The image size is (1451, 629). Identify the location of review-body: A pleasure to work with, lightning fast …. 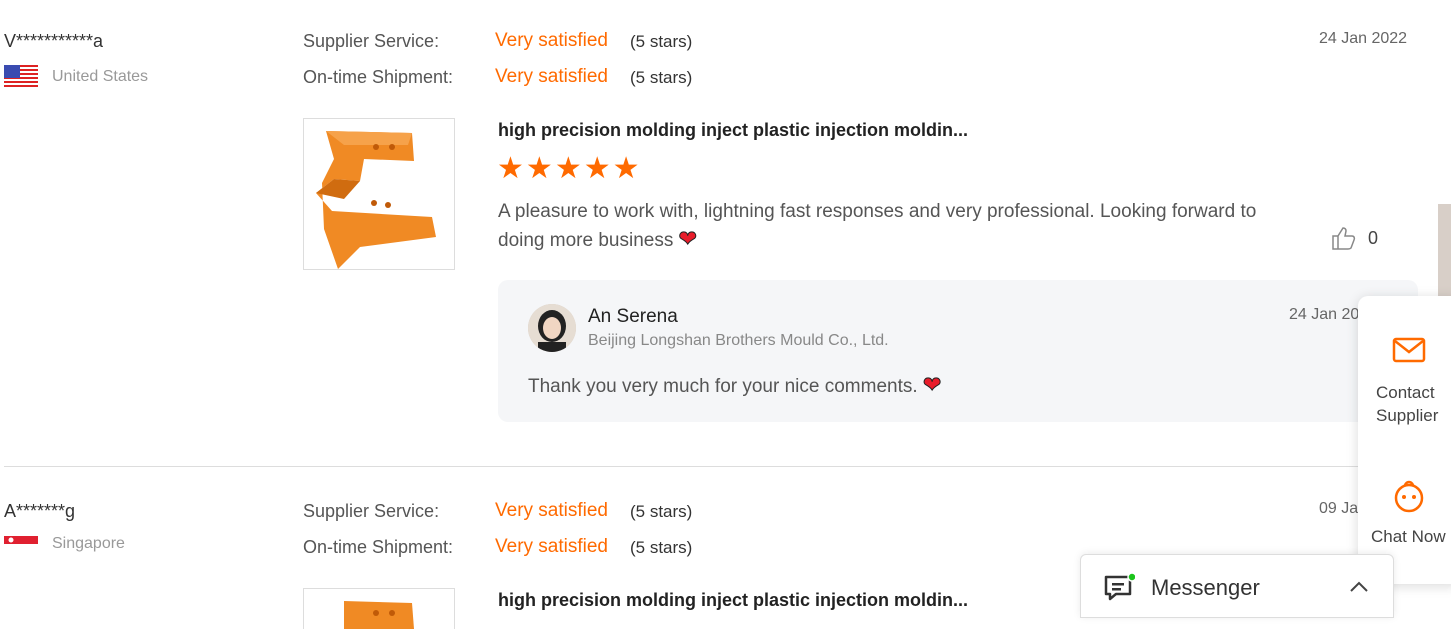
(877, 226).